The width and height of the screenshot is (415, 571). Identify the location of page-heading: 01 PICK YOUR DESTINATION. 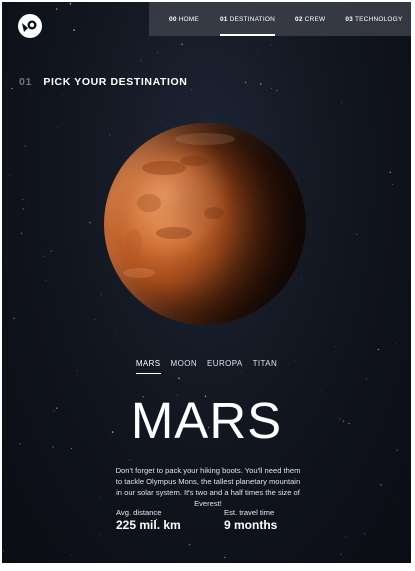
(103, 82).